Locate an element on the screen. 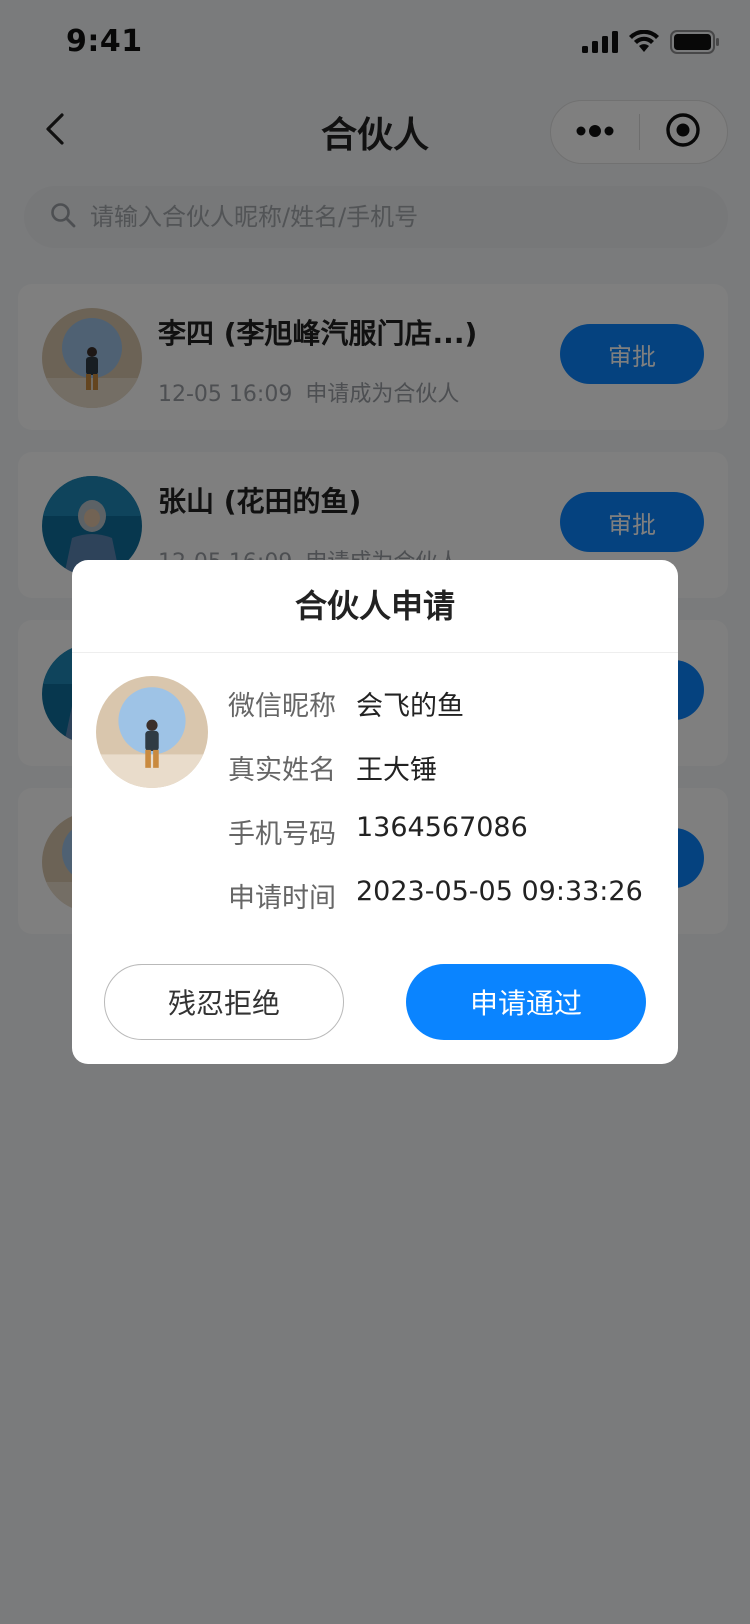 Image resolution: width=750 pixels, height=1624 pixels. info-label: 手机号码 is located at coordinates (282, 834).